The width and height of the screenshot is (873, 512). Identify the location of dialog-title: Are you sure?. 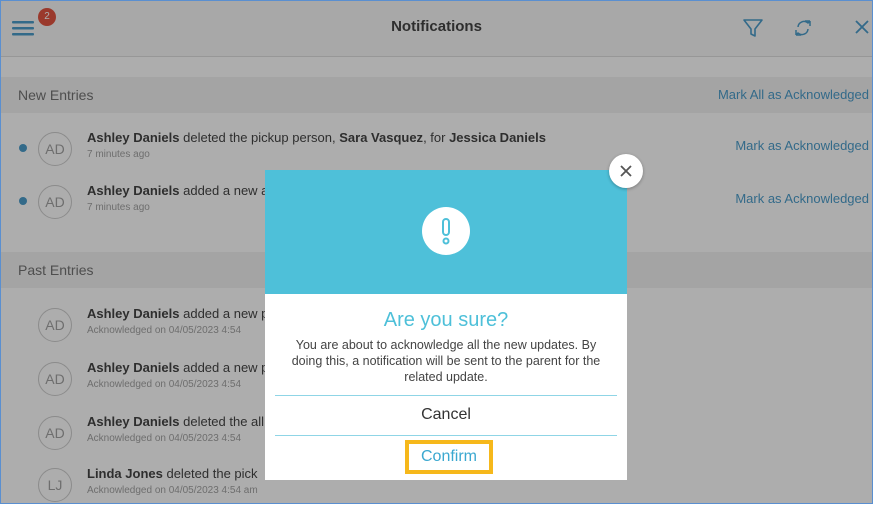
(446, 320).